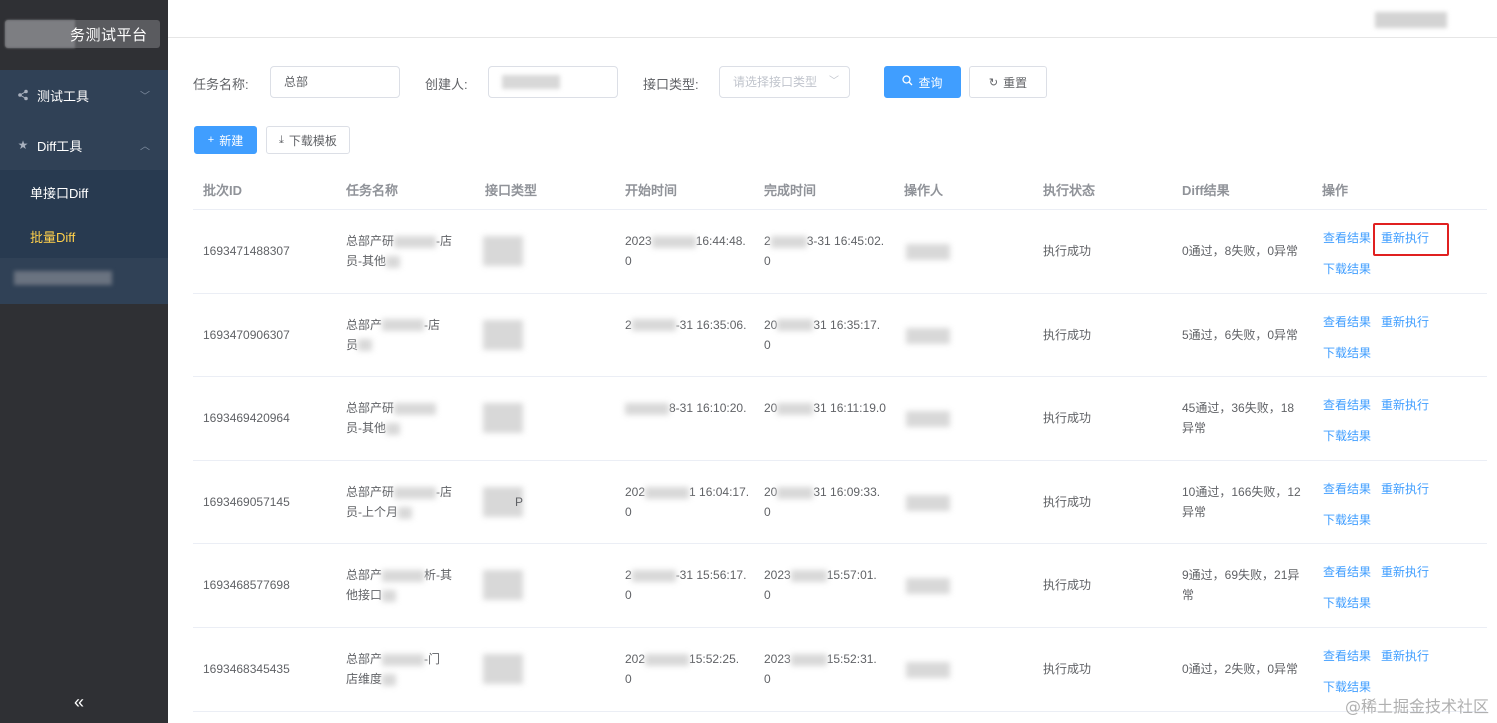  What do you see at coordinates (399, 585) in the screenshot?
I see `task-name: 总部产 析-其 他接口` at bounding box center [399, 585].